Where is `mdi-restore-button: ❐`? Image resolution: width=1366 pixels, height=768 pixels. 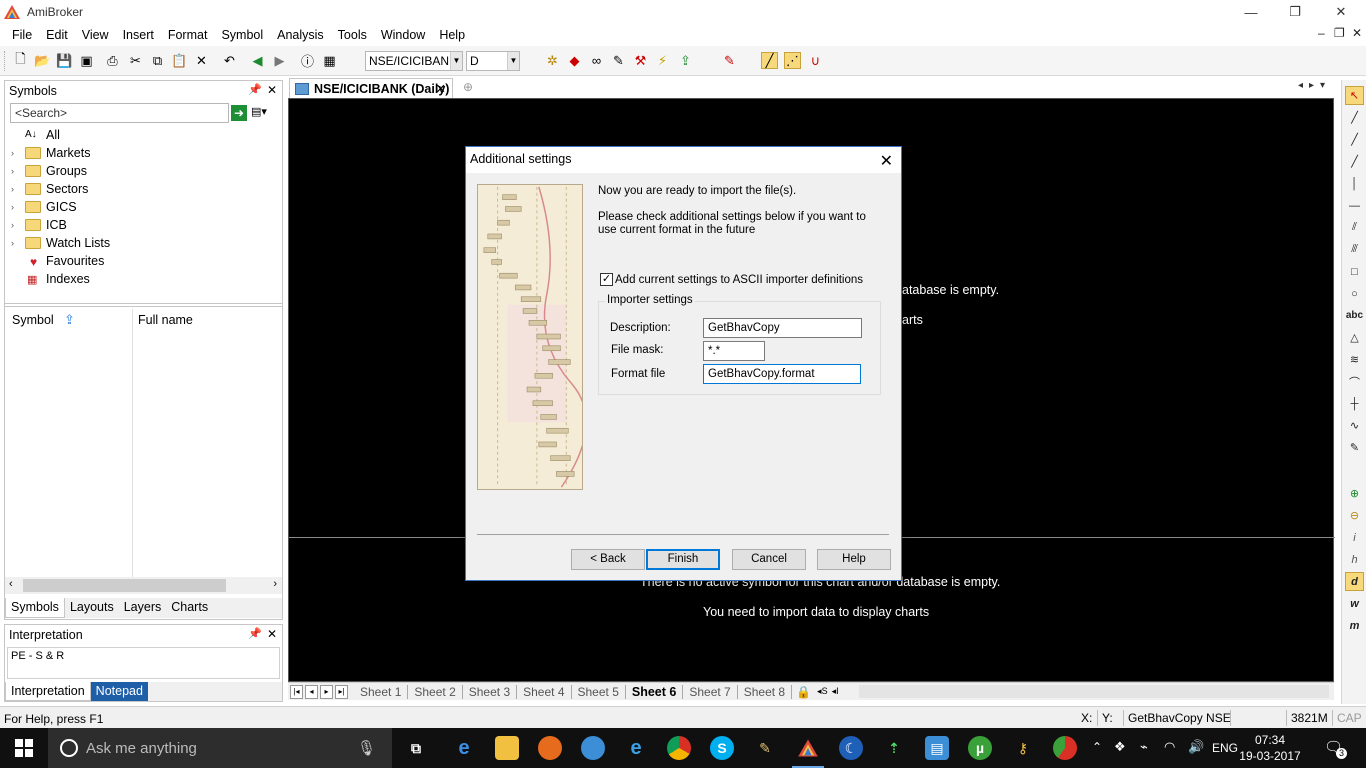
mdi-restore-button: ❐ is located at coordinates (1339, 33).